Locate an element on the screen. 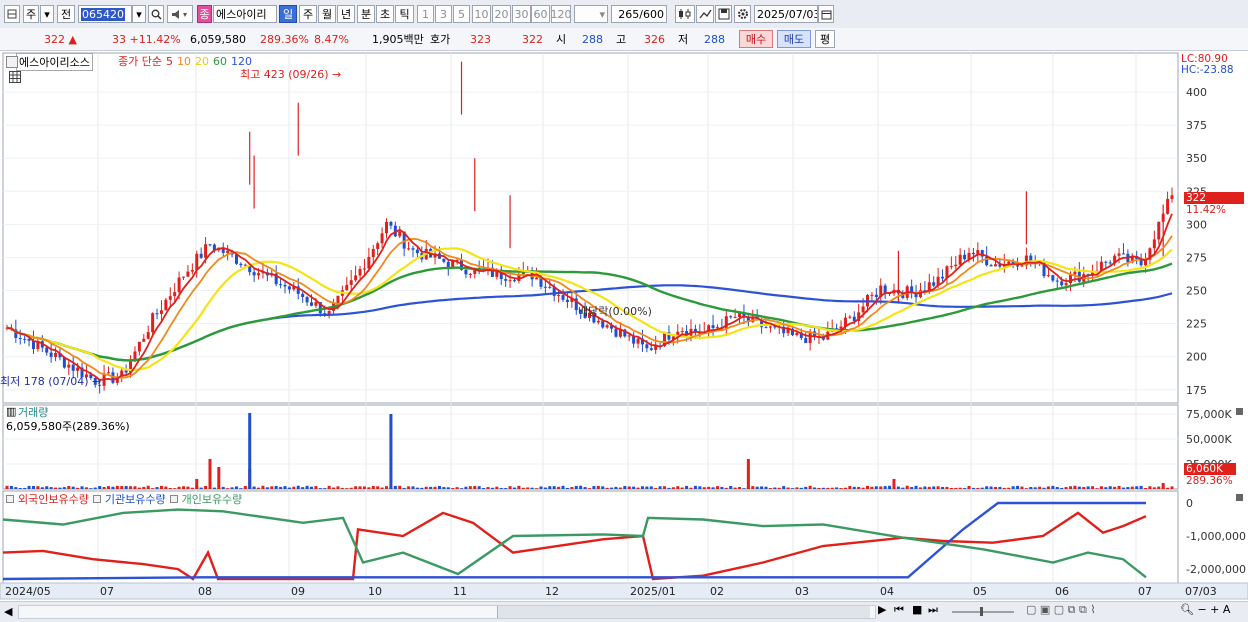  minute-button-10: 10 is located at coordinates (481, 14).